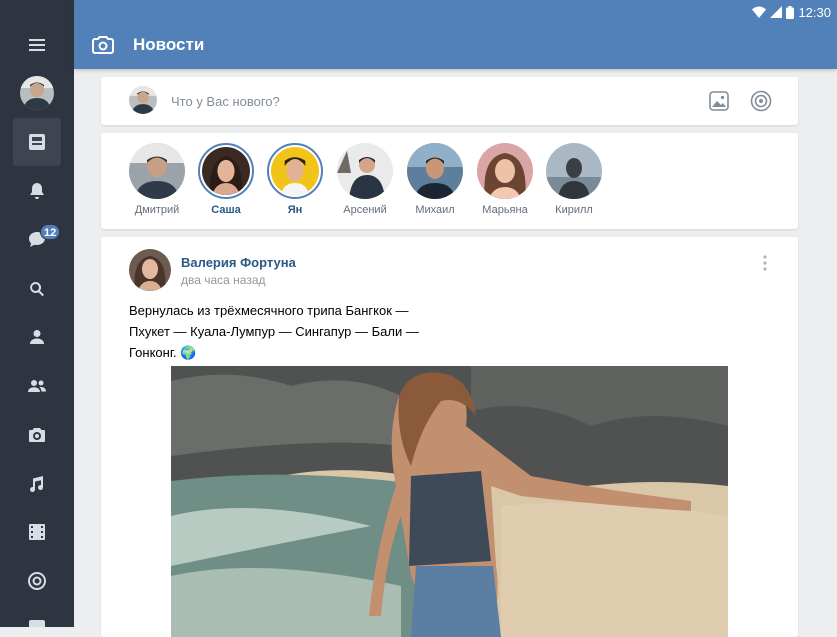 Image resolution: width=837 pixels, height=637 pixels. I want to click on sidebar-item-video, so click(37, 532).